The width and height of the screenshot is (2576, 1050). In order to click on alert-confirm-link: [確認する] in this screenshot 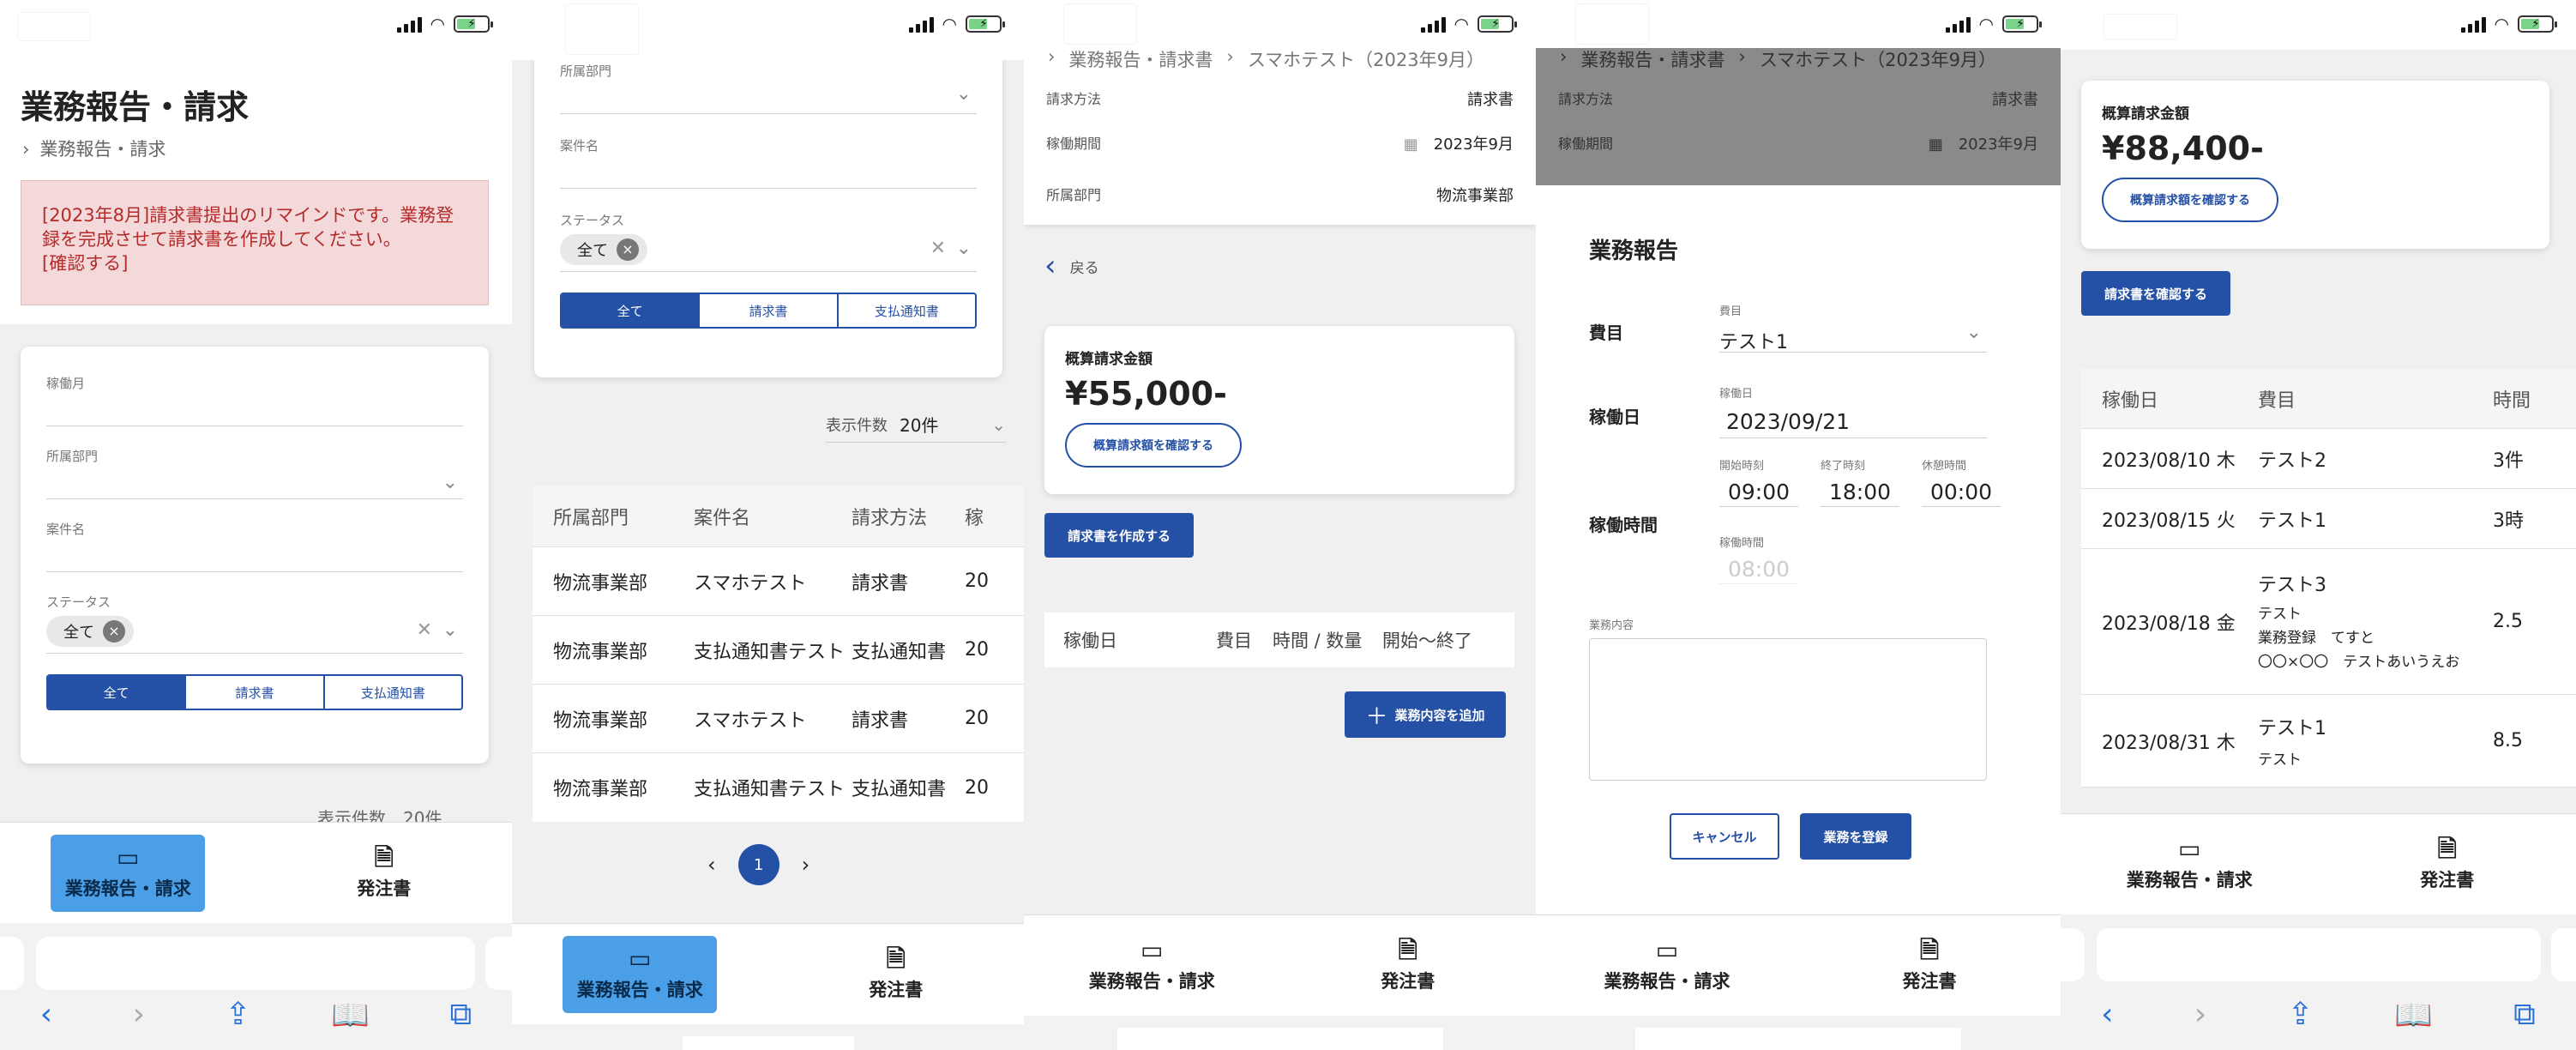, I will do `click(85, 263)`.